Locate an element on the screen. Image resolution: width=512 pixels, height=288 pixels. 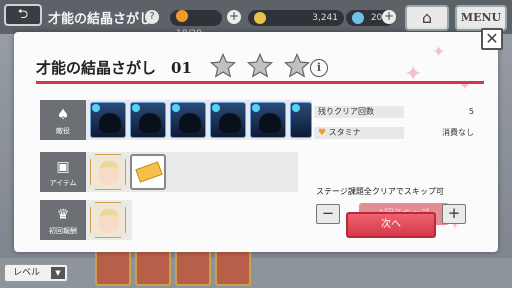
sparkle-decoration: ✦ is located at coordinates (439, 51).